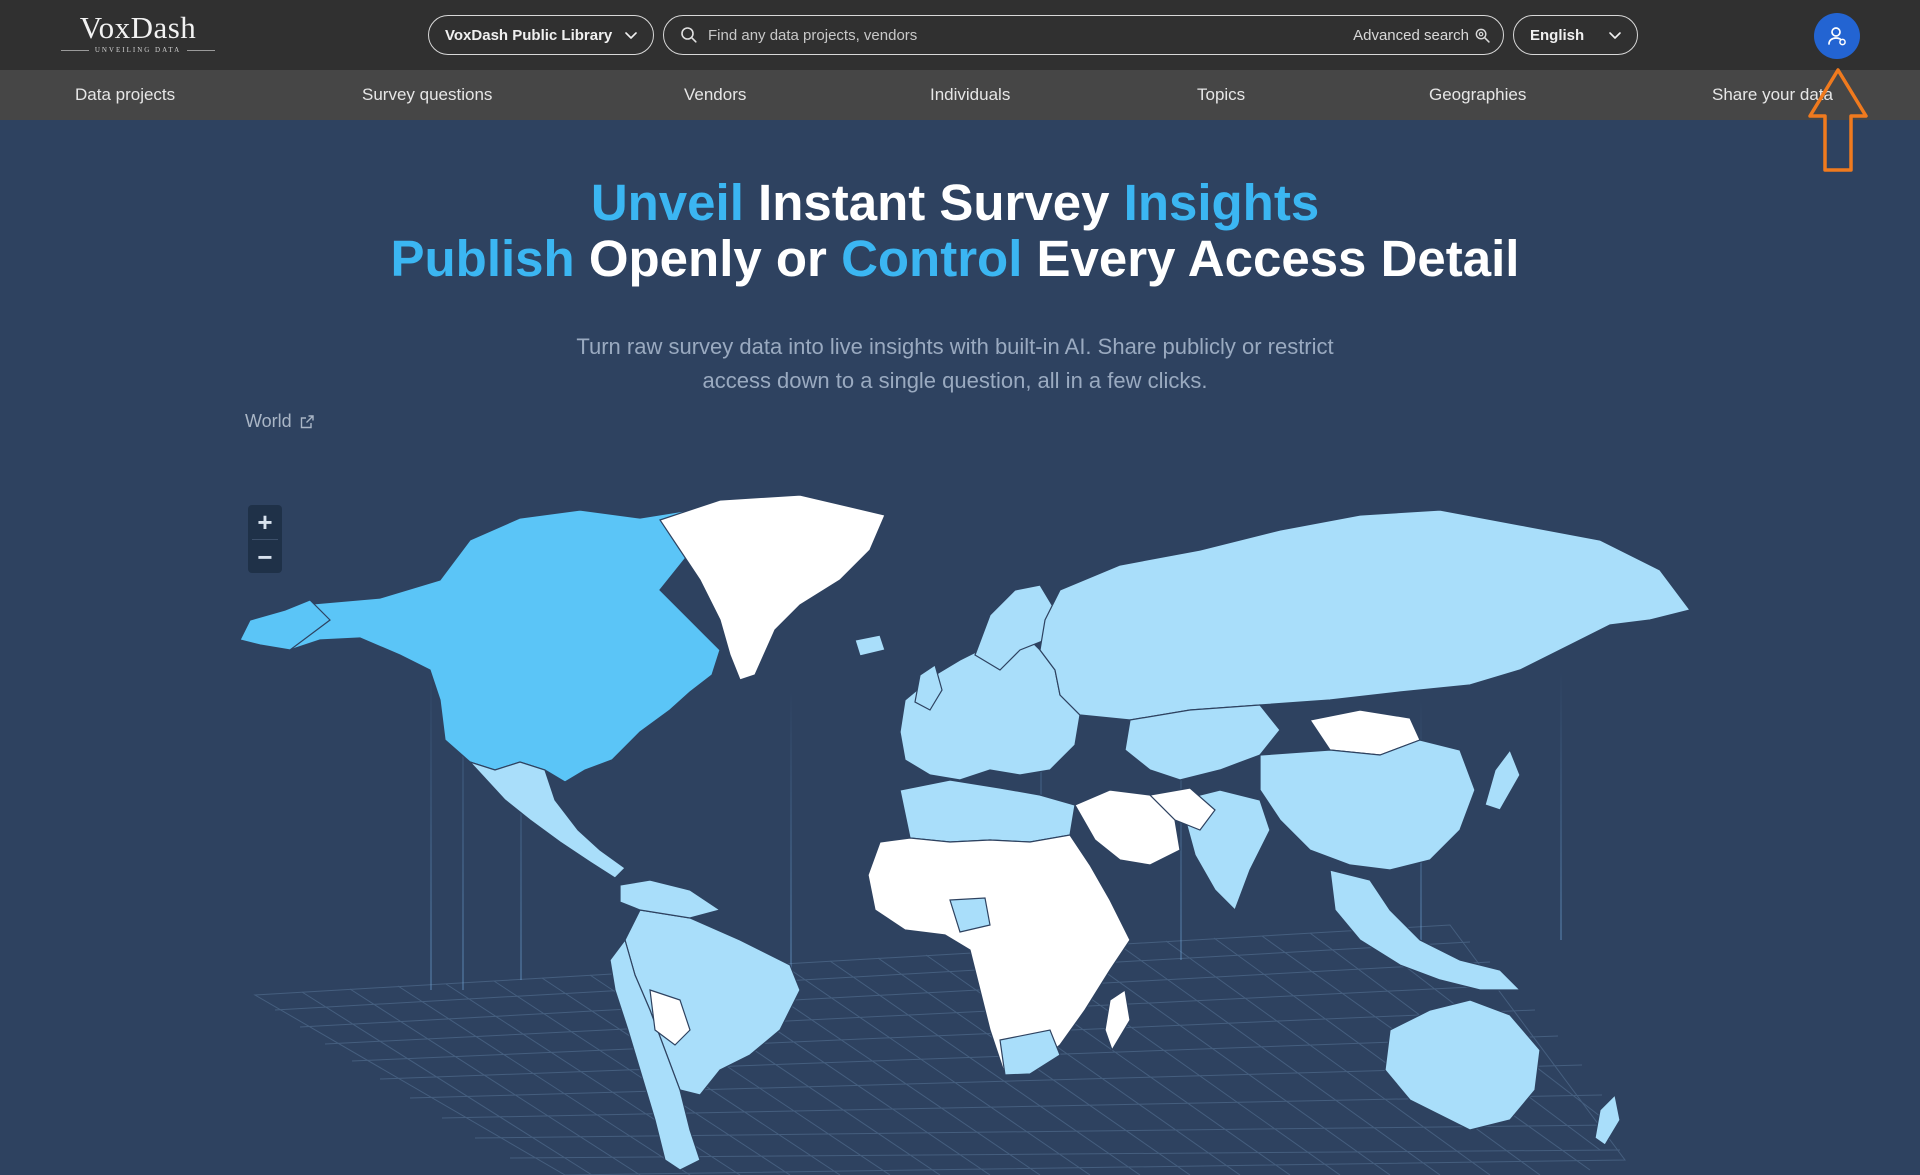 Image resolution: width=1920 pixels, height=1175 pixels. Describe the element at coordinates (970, 95) in the screenshot. I see `nav-item-individuals: Individuals` at that location.